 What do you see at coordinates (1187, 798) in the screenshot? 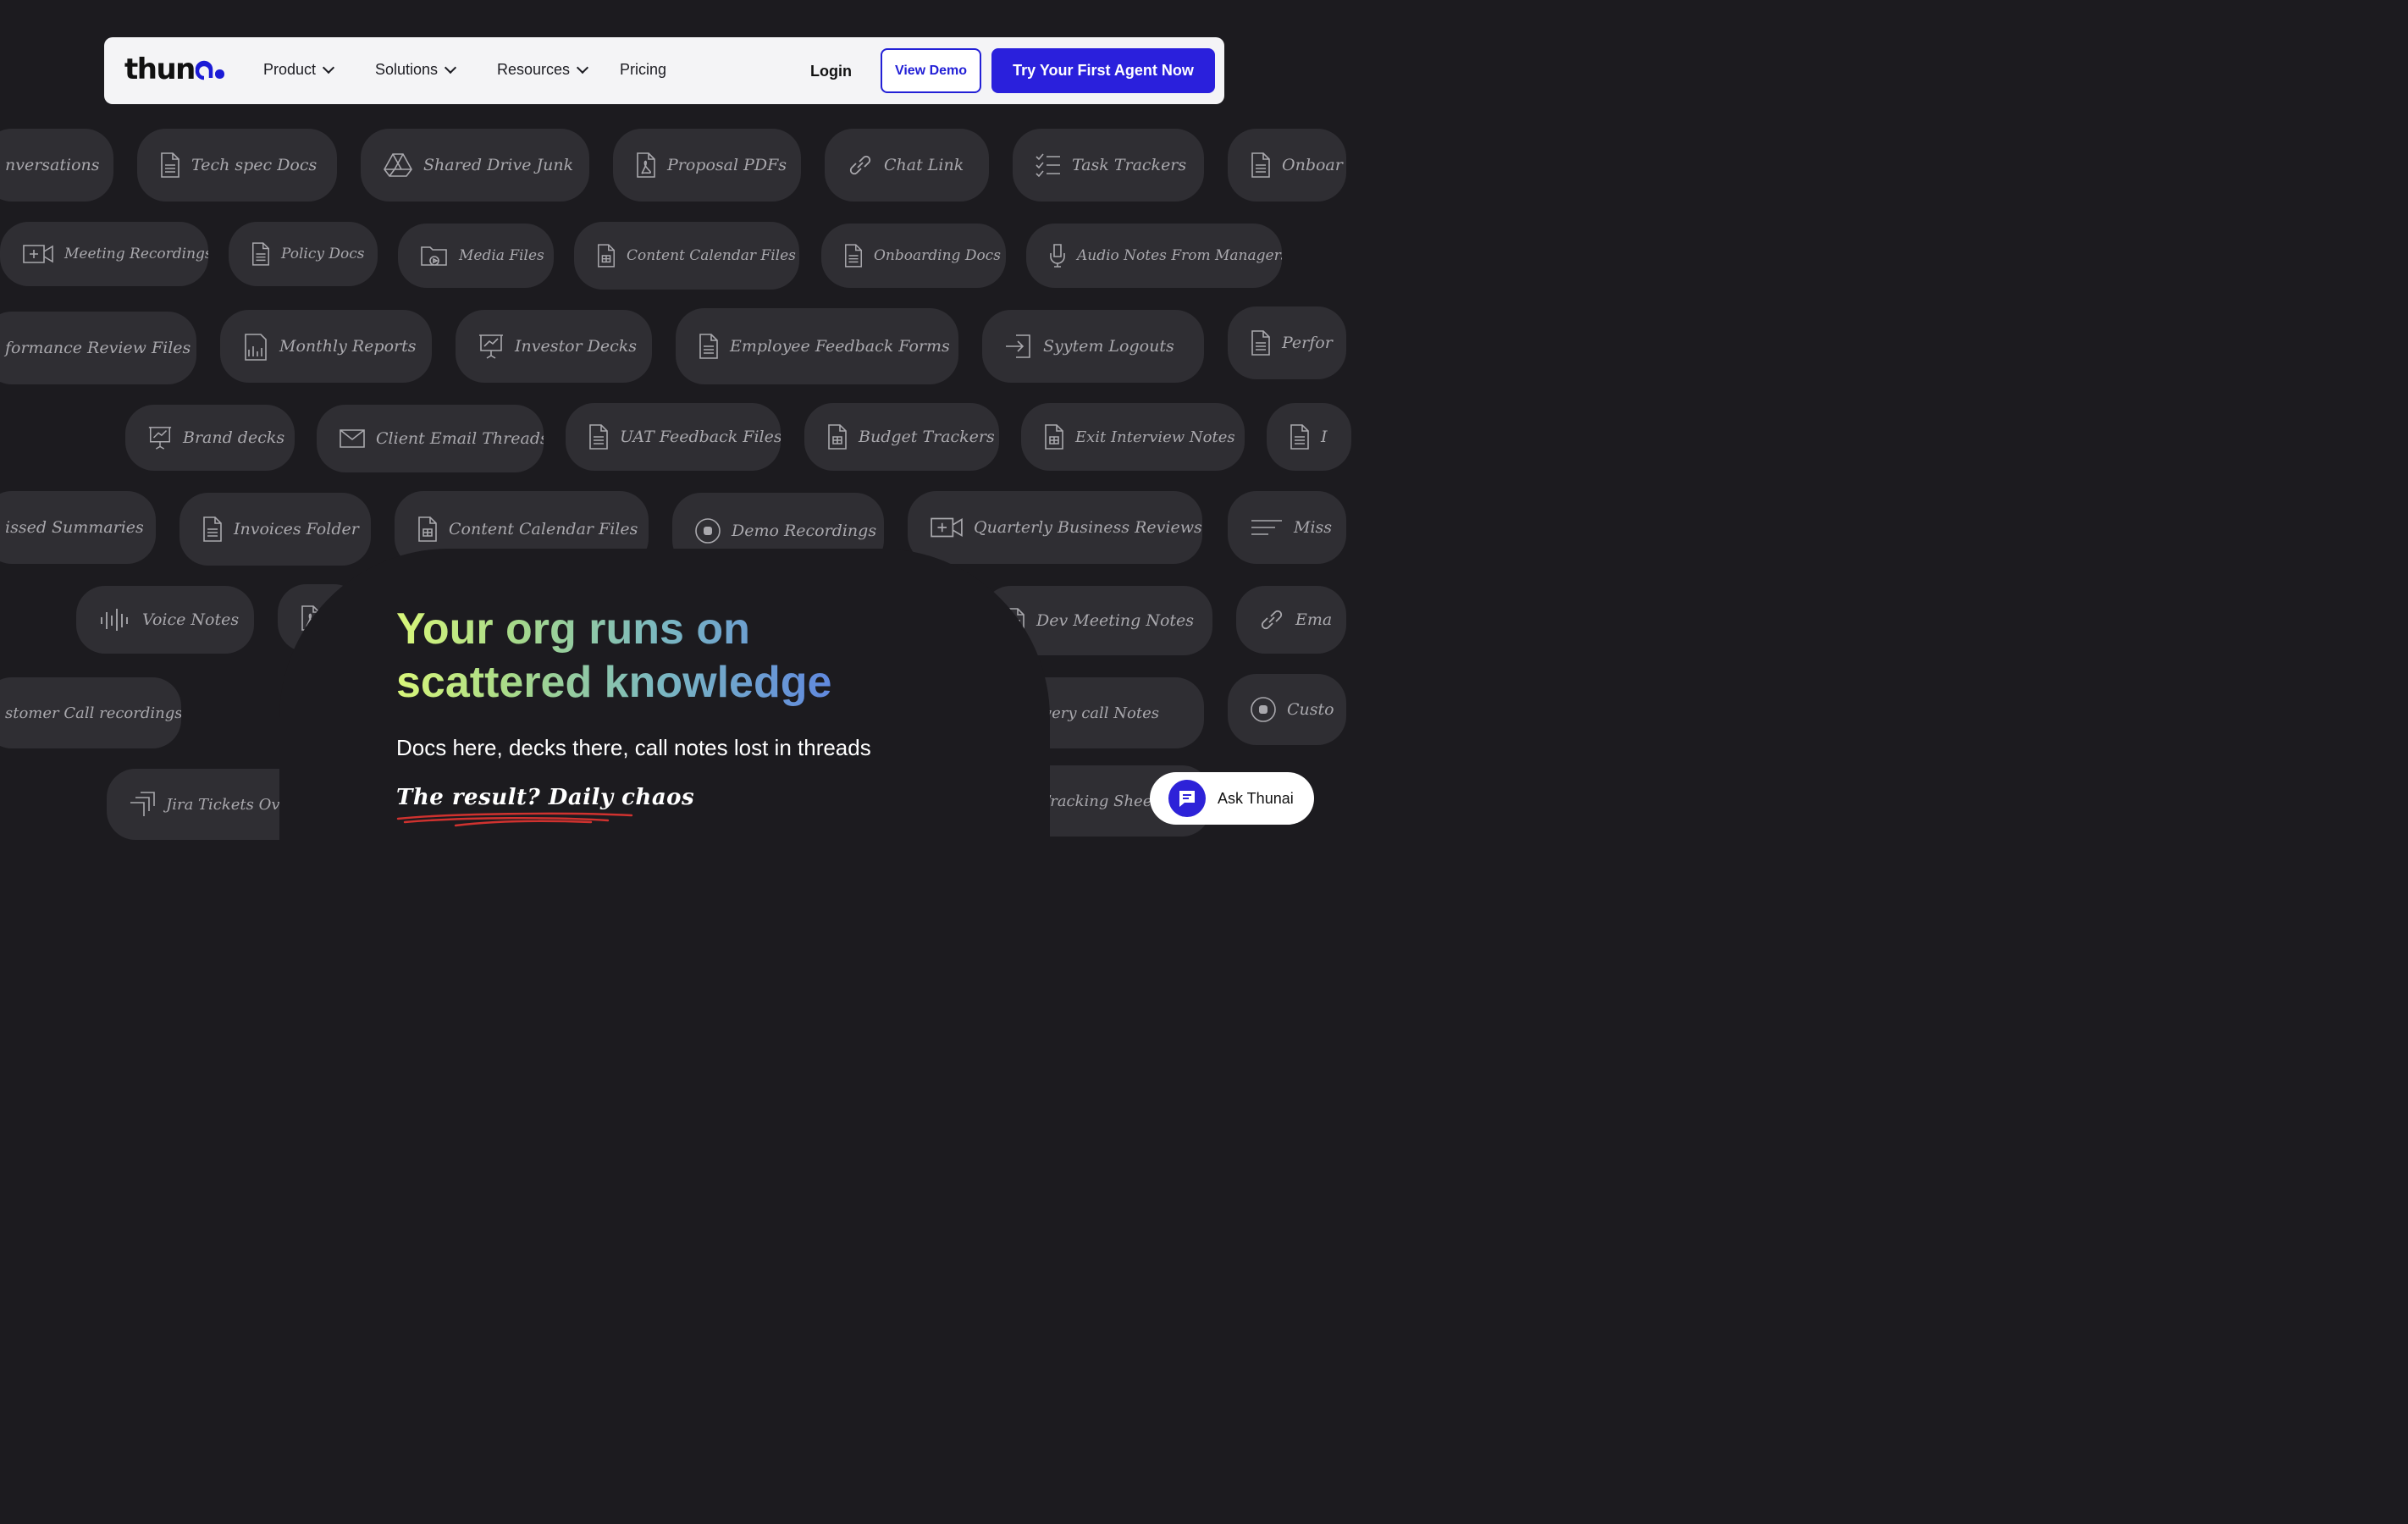
I see `chat-icon` at bounding box center [1187, 798].